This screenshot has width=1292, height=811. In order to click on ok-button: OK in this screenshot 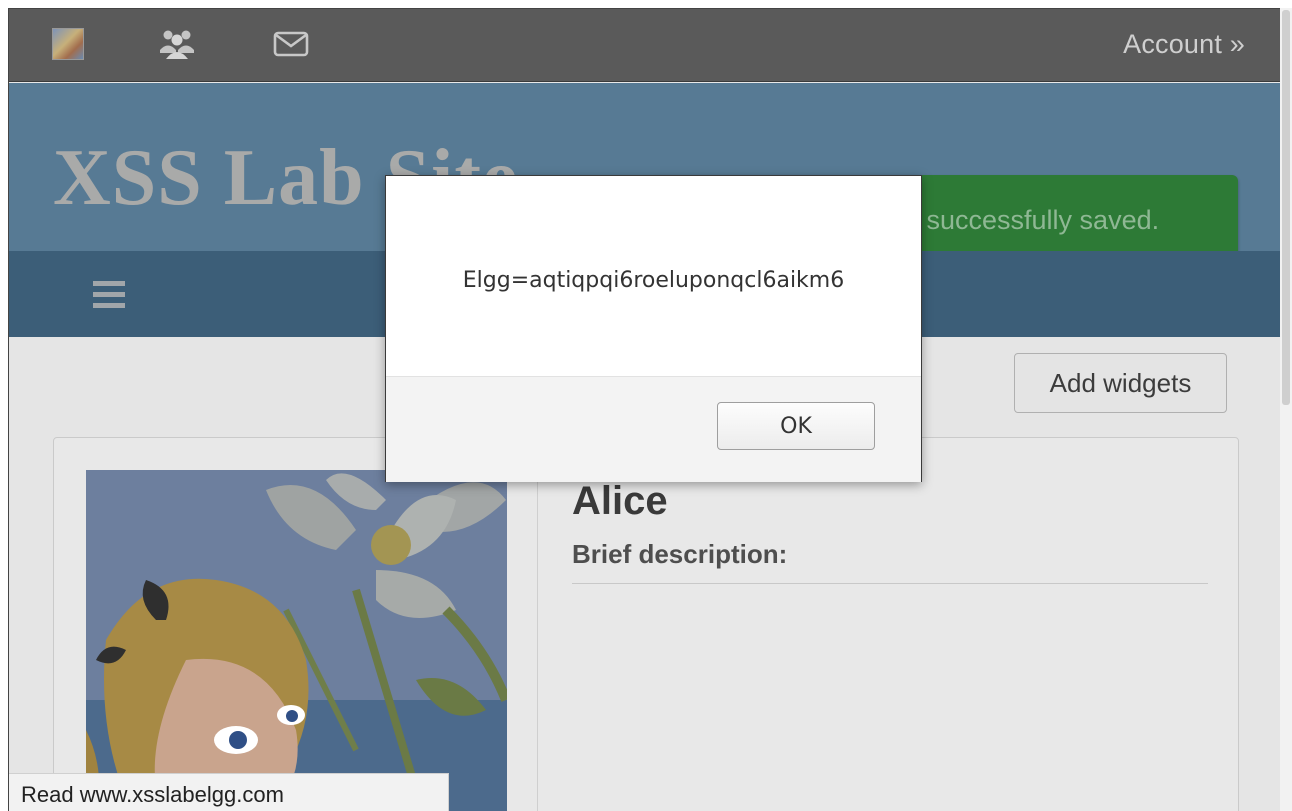, I will do `click(796, 426)`.